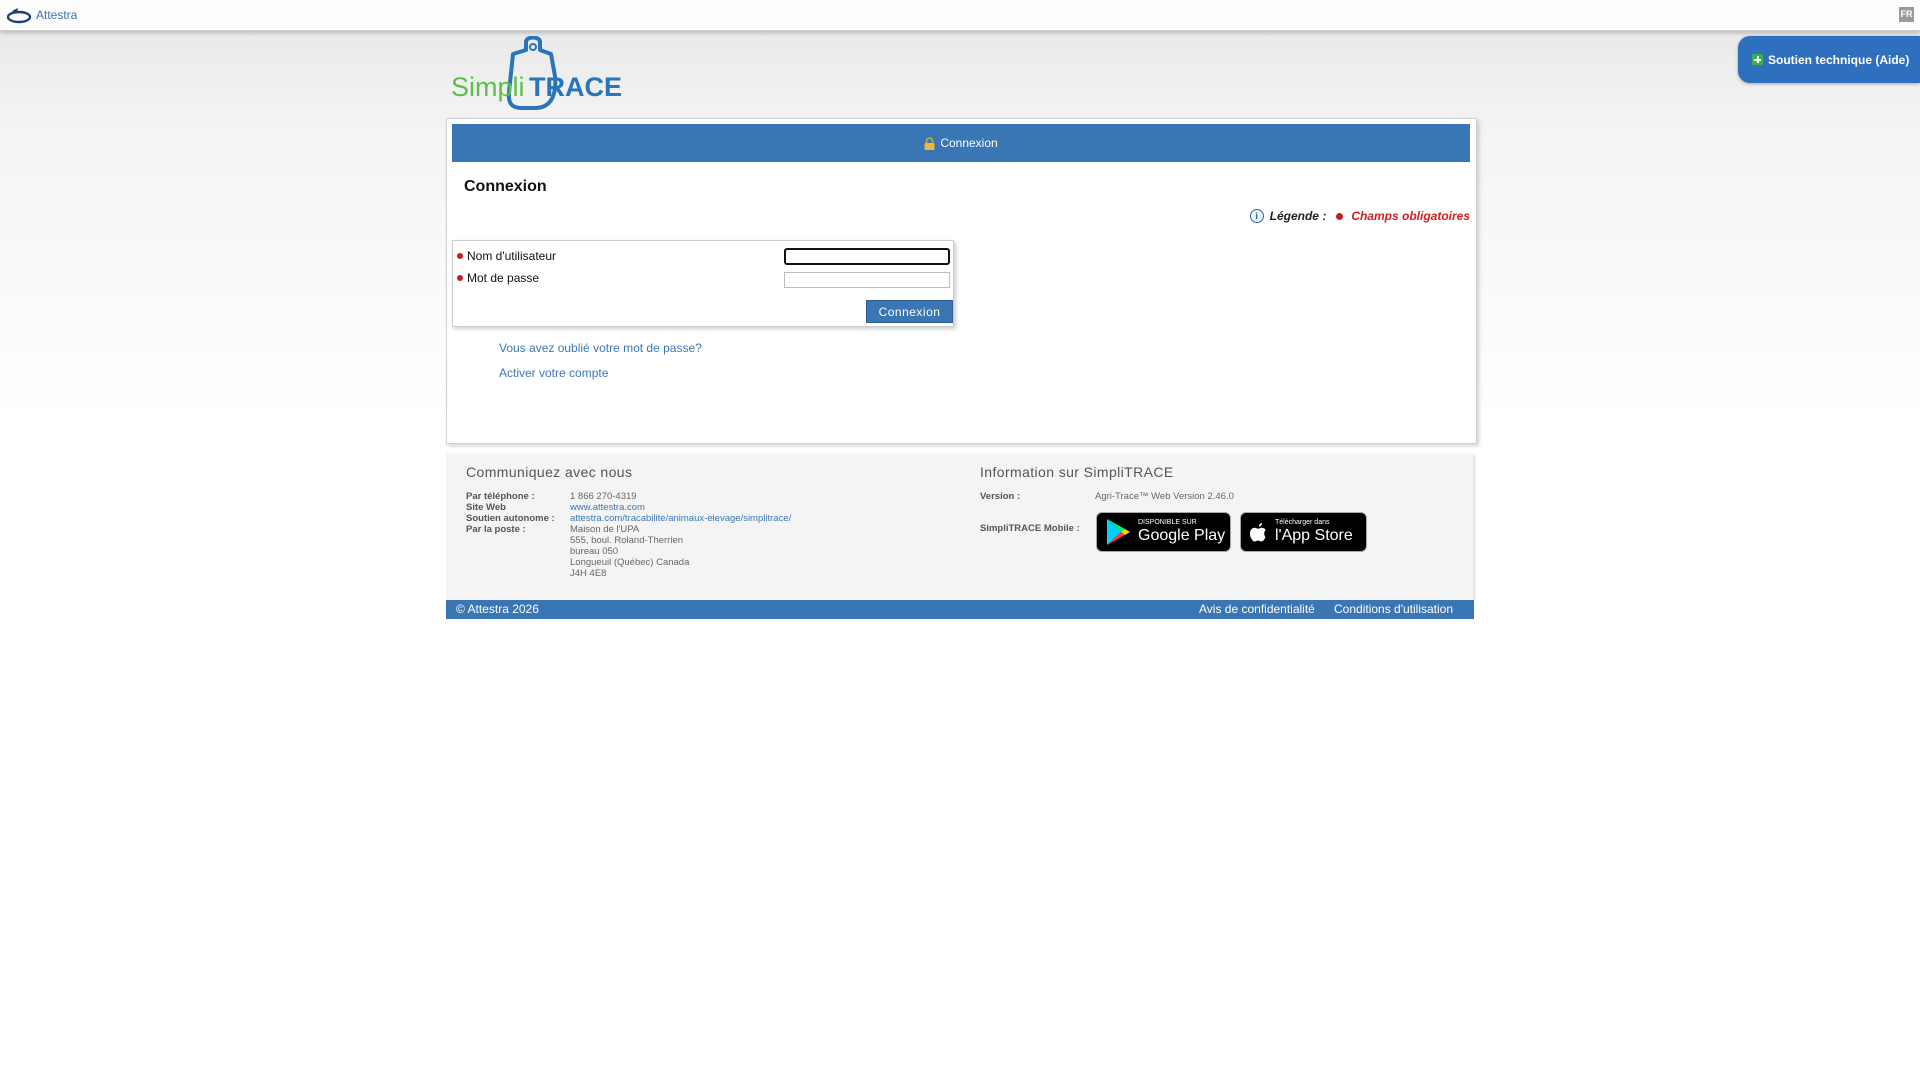 The height and width of the screenshot is (1080, 1920). What do you see at coordinates (1000, 496) in the screenshot?
I see `version-label: Version :` at bounding box center [1000, 496].